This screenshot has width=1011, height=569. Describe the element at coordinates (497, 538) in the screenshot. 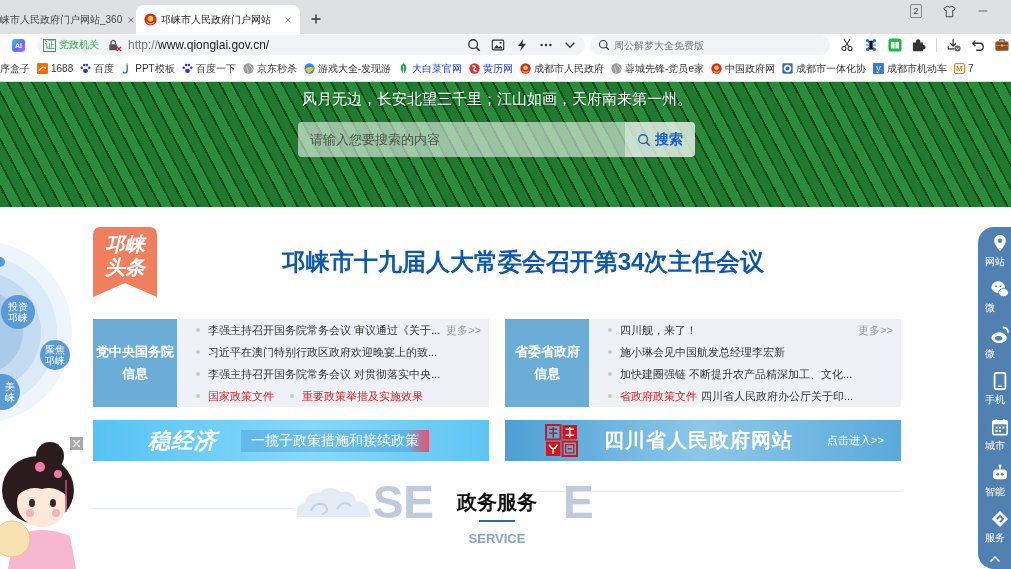

I see `section-subtitle: SERVICE` at that location.